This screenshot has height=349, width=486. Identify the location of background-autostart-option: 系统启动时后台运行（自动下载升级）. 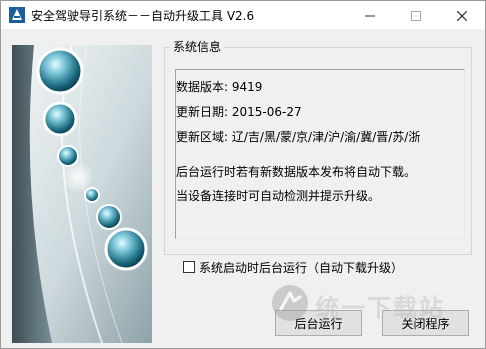
(293, 267).